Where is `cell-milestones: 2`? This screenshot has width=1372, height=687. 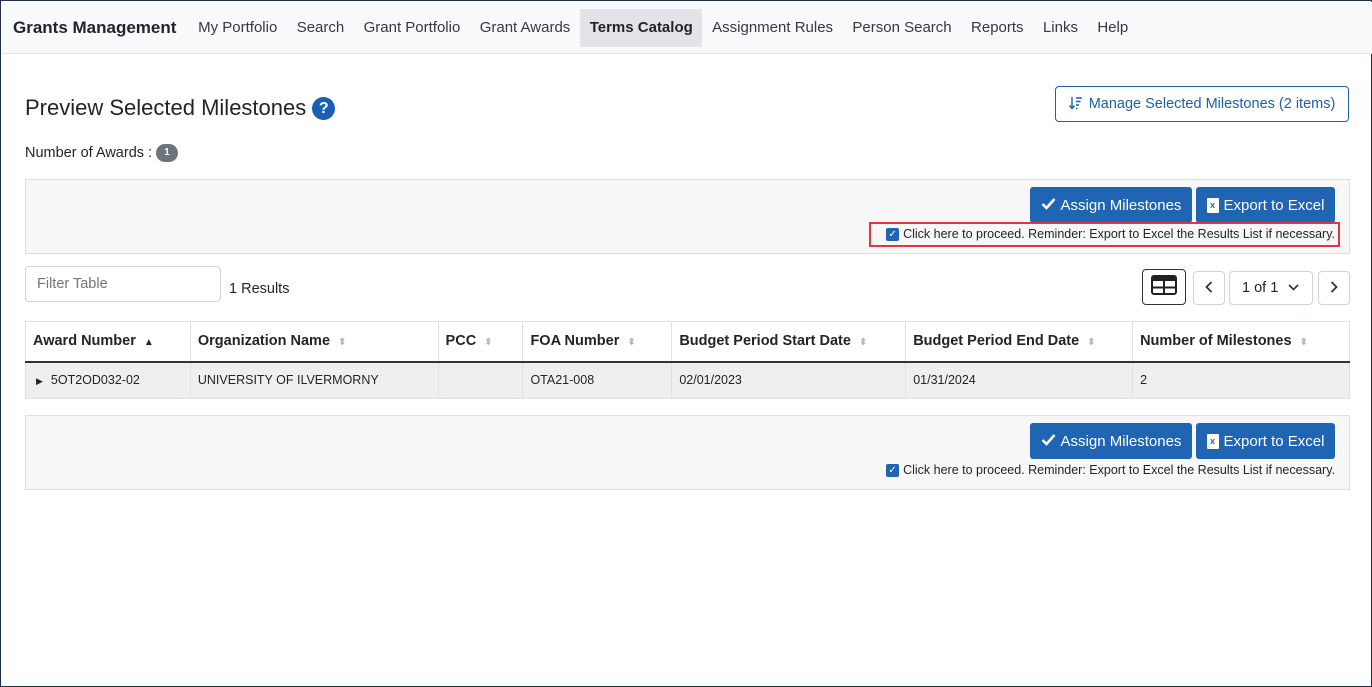 cell-milestones: 2 is located at coordinates (1241, 380).